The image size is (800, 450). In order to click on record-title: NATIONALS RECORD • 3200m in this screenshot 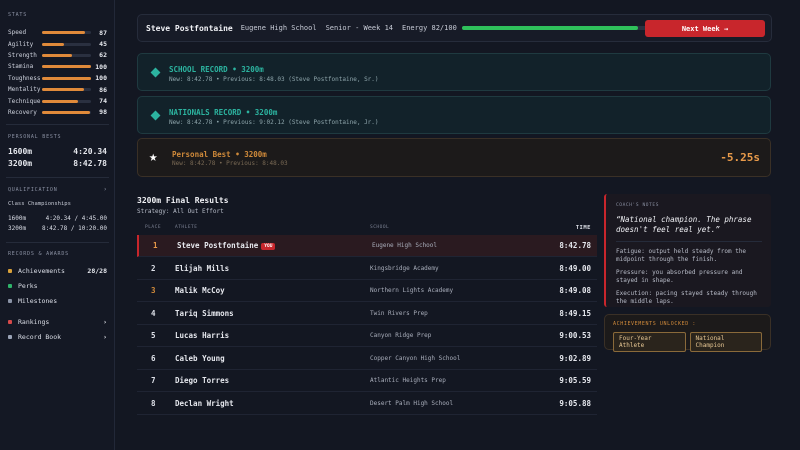, I will do `click(223, 112)`.